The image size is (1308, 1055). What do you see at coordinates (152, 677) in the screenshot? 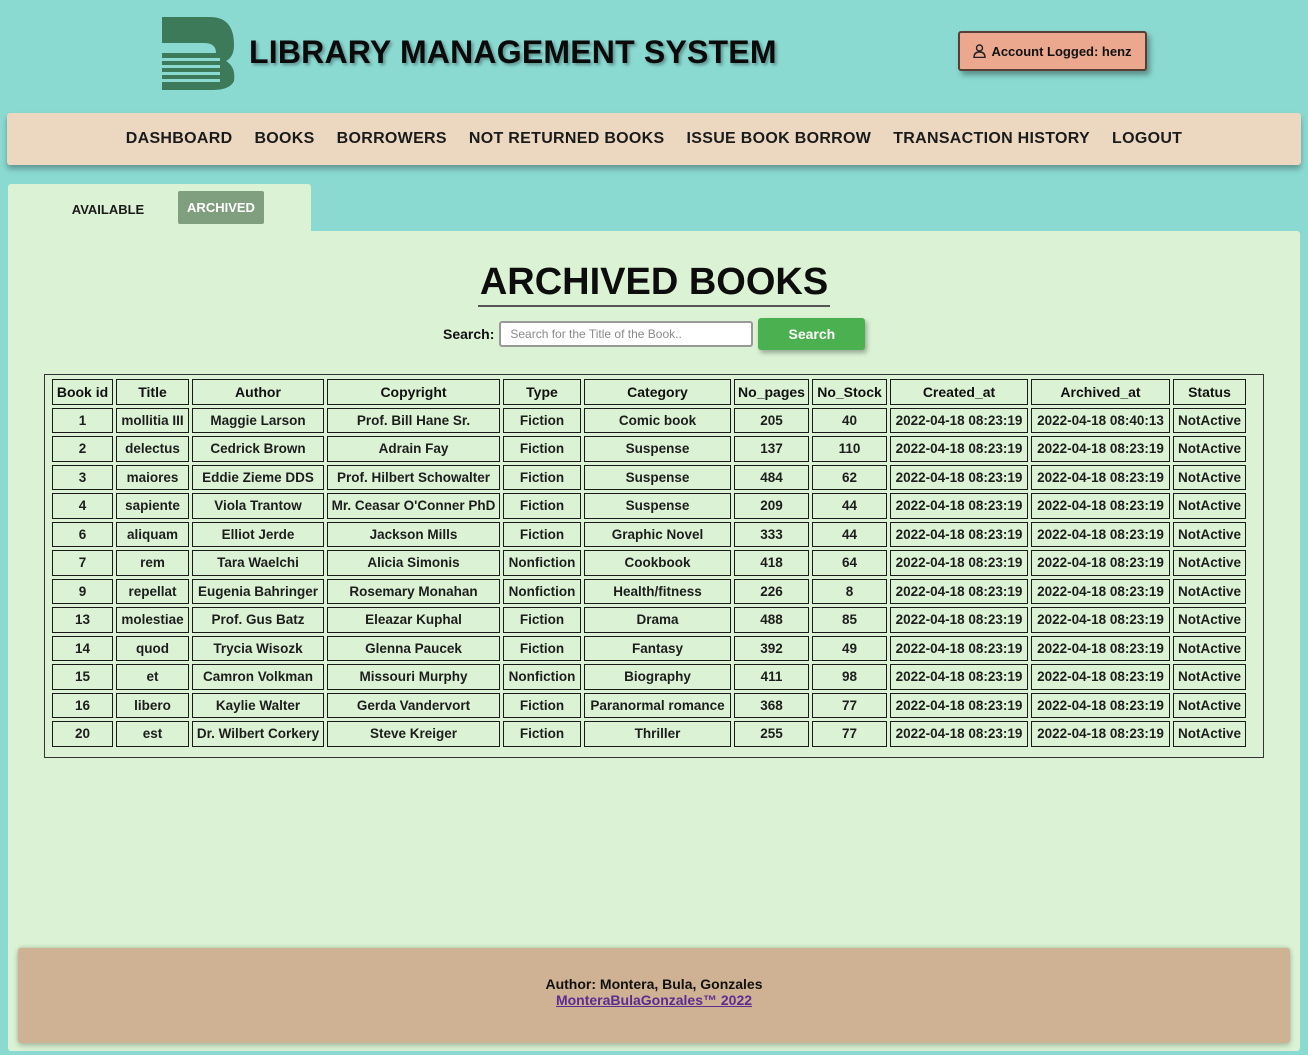
I see `table-cell: et` at bounding box center [152, 677].